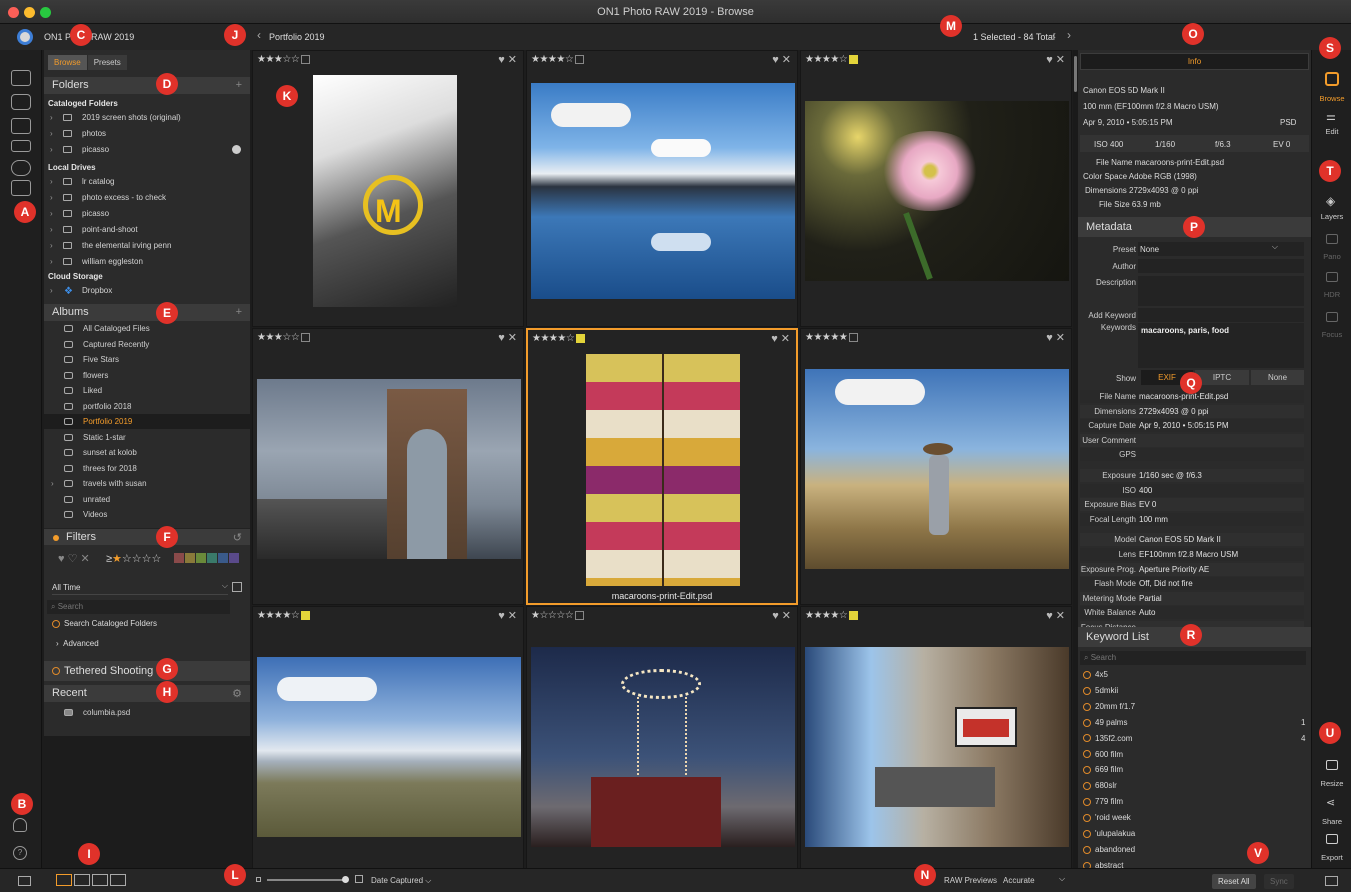  What do you see at coordinates (1331, 131) in the screenshot?
I see `edit-mode-label: Edit` at bounding box center [1331, 131].